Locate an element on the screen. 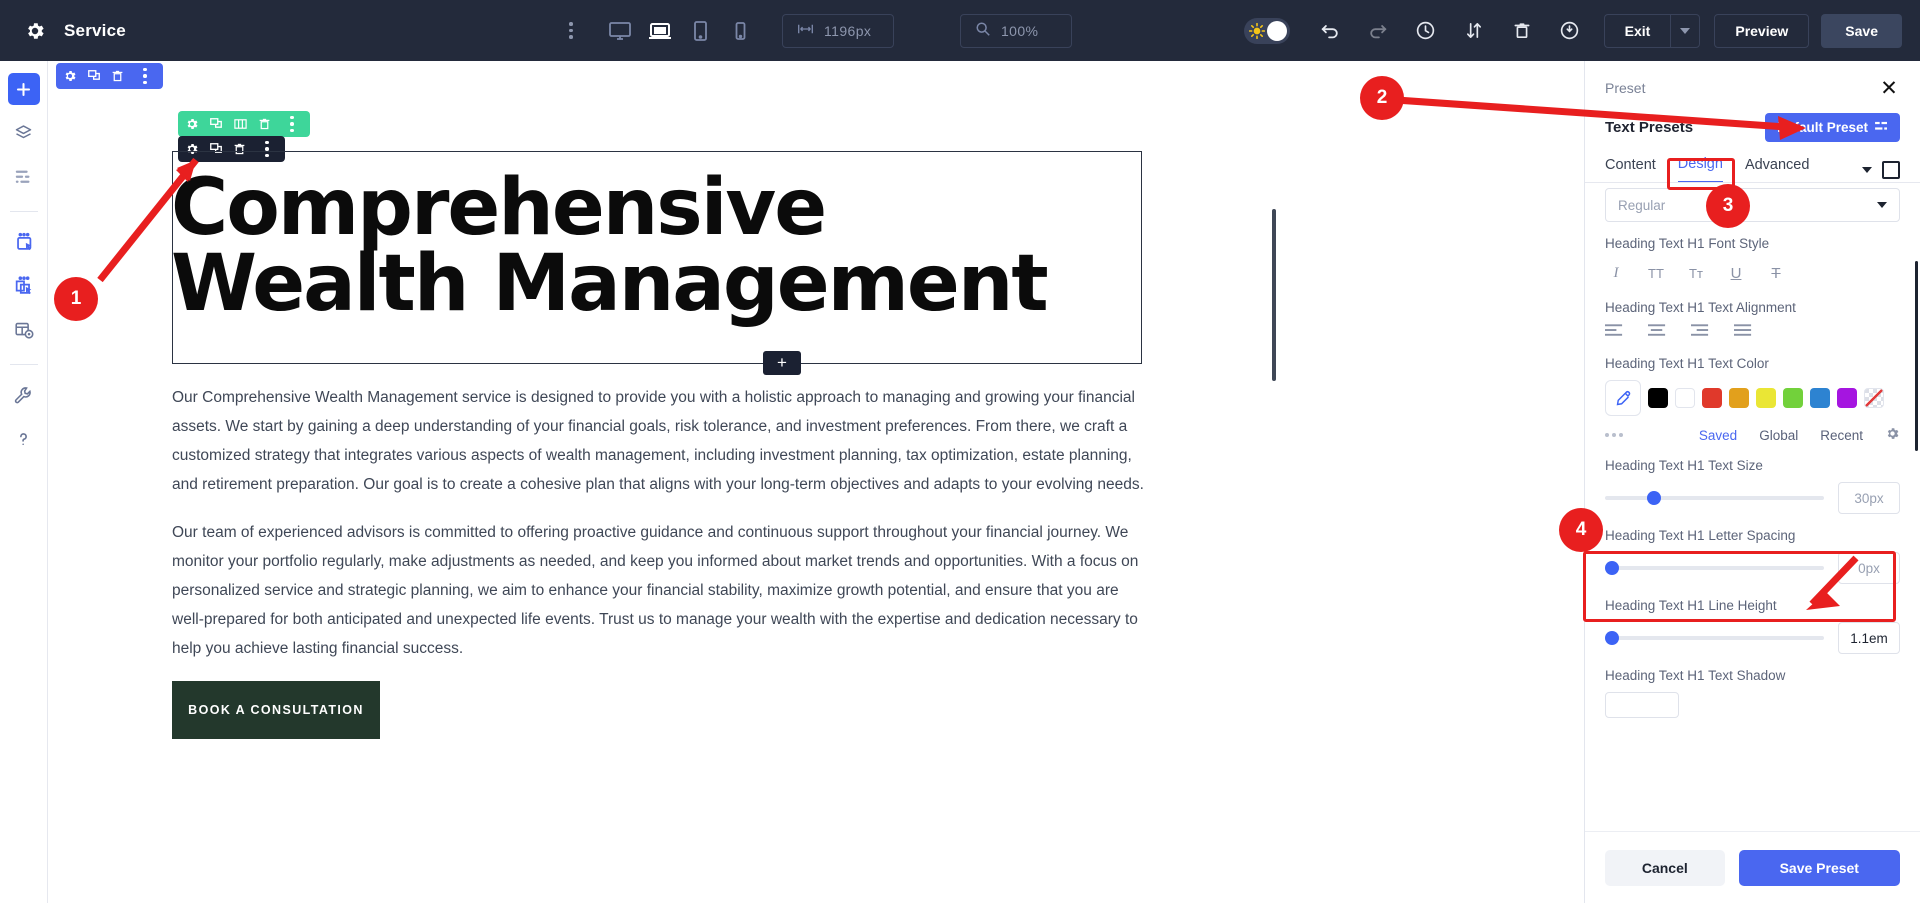 The width and height of the screenshot is (1920, 903). eyedropper-icon is located at coordinates (1623, 398).